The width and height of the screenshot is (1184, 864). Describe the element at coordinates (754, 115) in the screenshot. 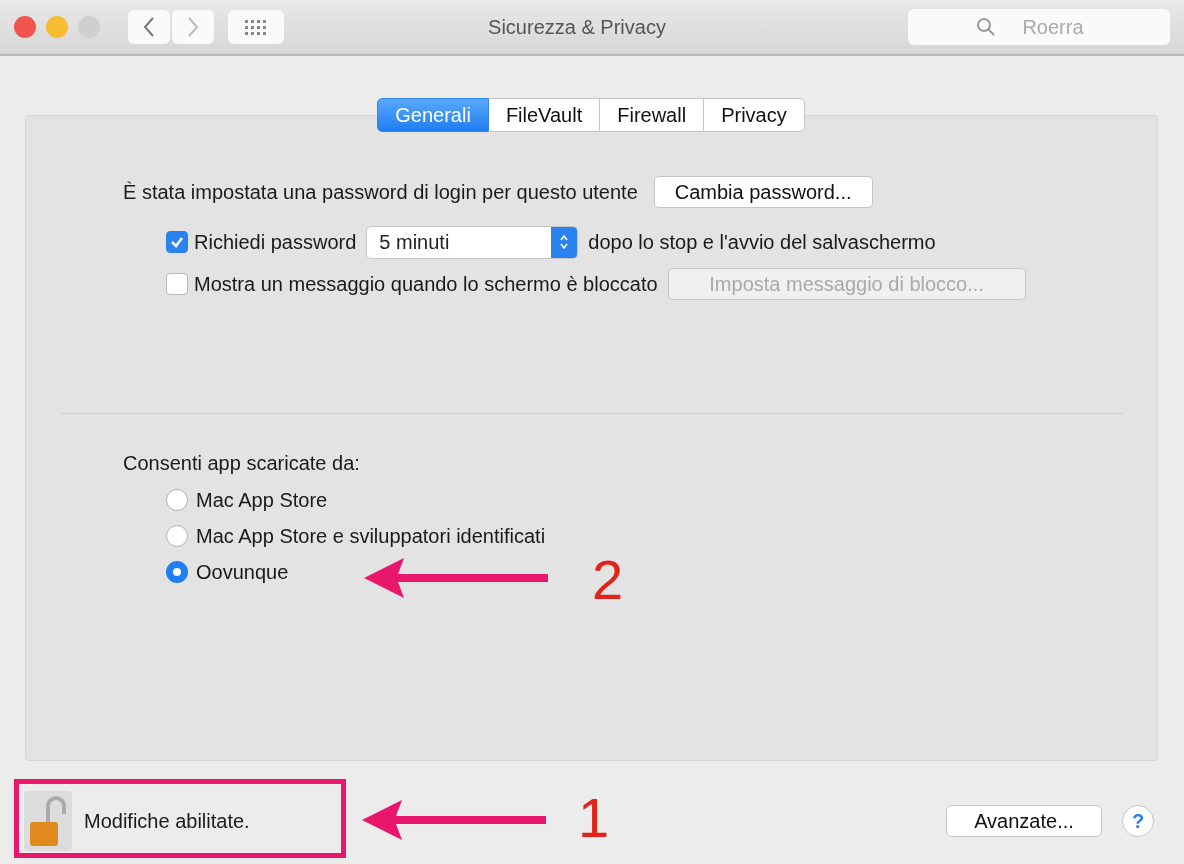

I see `tab: Privacy` at that location.